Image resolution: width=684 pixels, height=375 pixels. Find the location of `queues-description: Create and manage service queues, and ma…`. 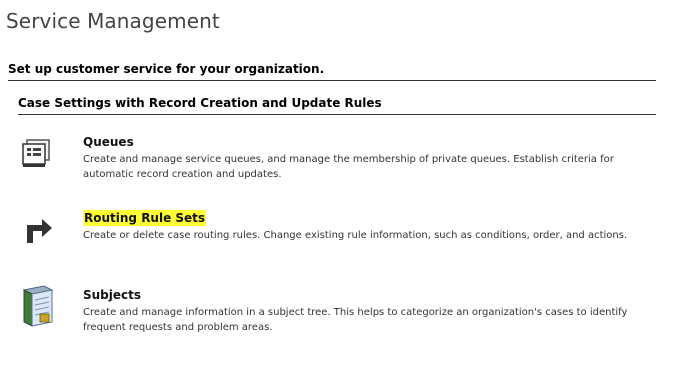

queues-description: Create and manage service queues, and ma… is located at coordinates (348, 167).